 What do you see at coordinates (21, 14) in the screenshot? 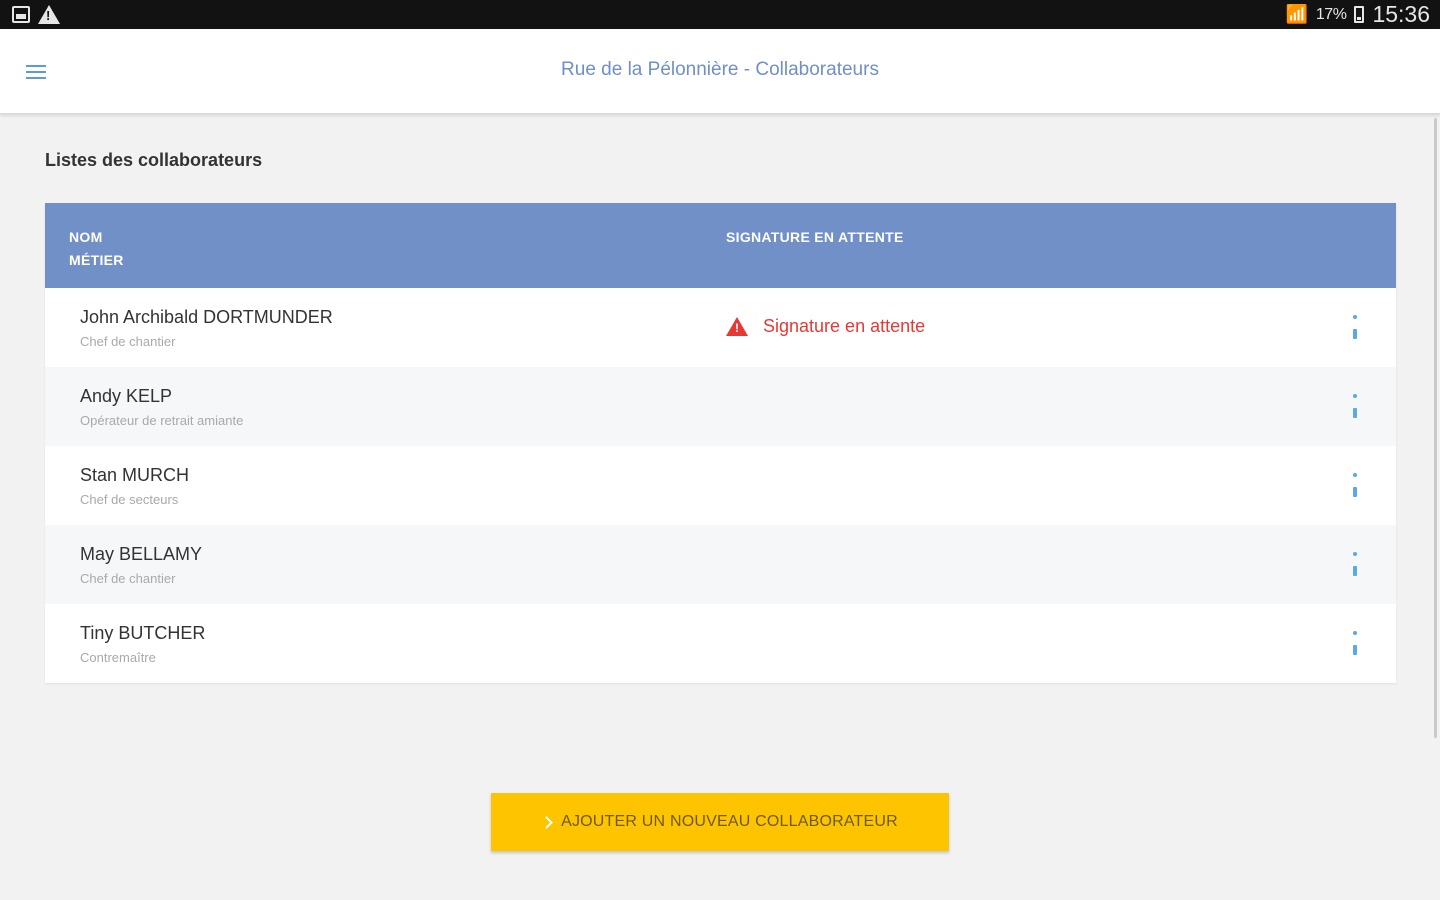
I see `gallery-icon` at bounding box center [21, 14].